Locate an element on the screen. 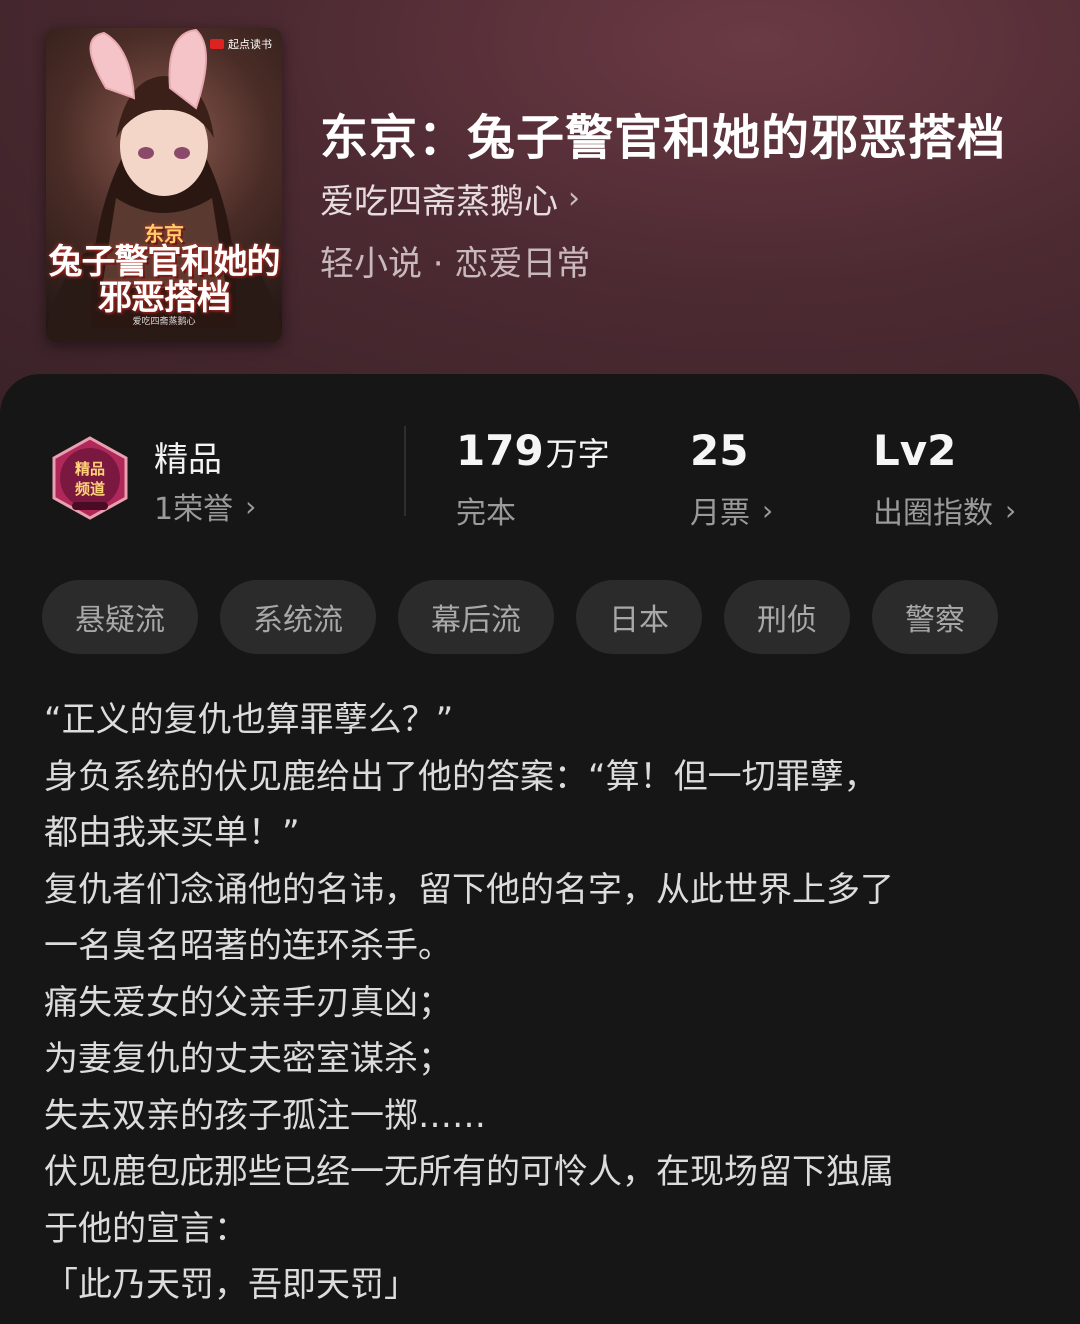 The width and height of the screenshot is (1080, 1324). book-genre: 轻小说 · 恋爱日常 is located at coordinates (455, 264).